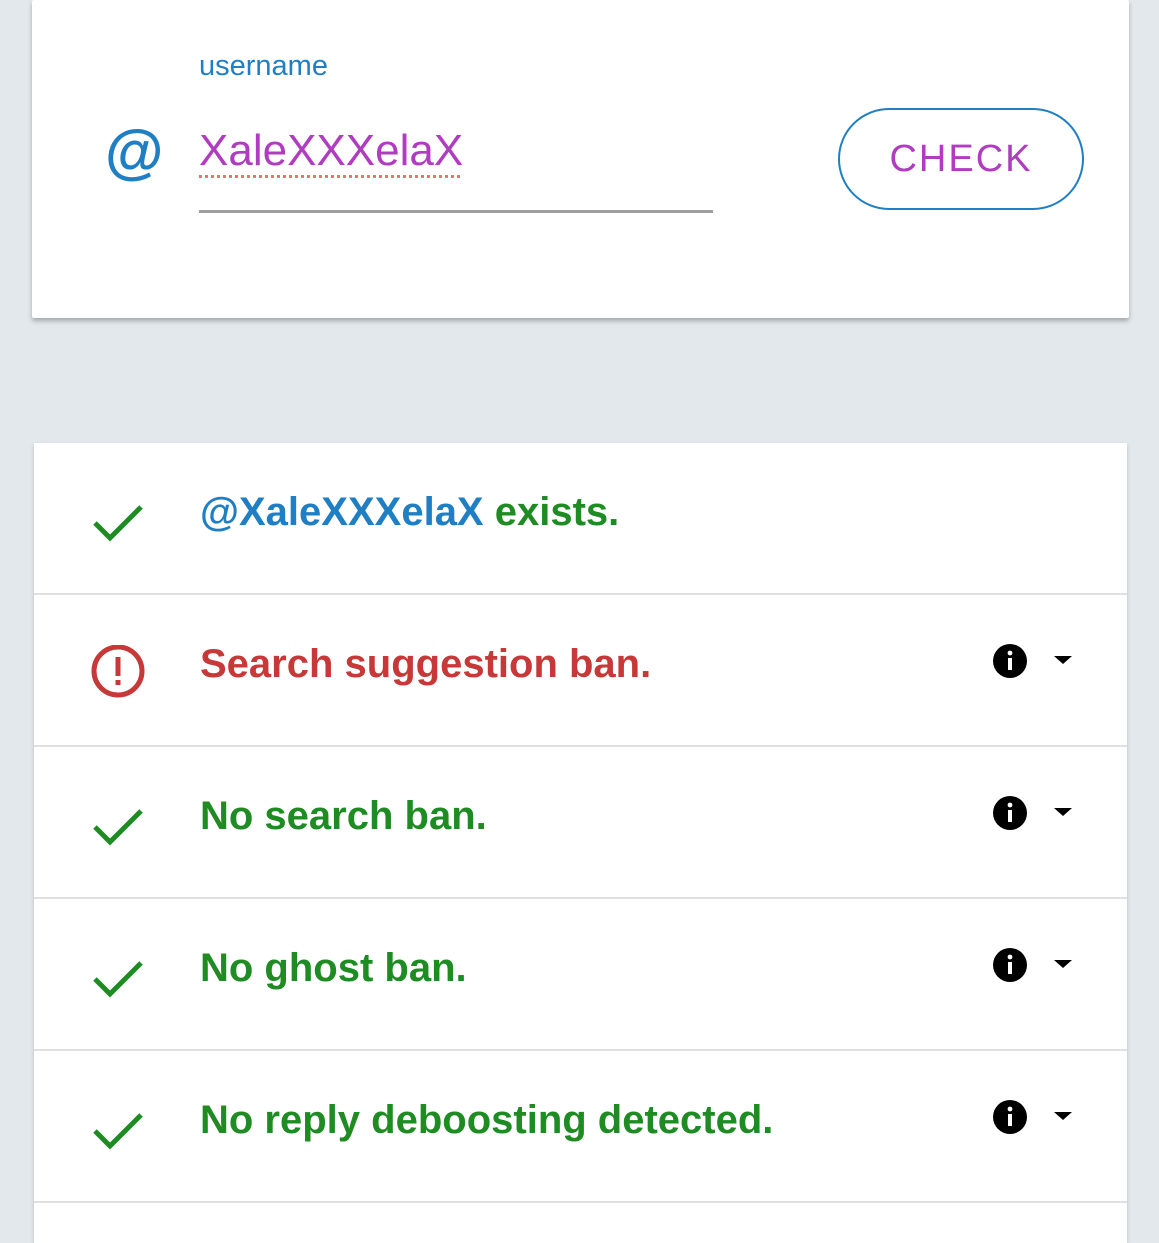  Describe the element at coordinates (118, 671) in the screenshot. I see `alert-circle-icon` at that location.